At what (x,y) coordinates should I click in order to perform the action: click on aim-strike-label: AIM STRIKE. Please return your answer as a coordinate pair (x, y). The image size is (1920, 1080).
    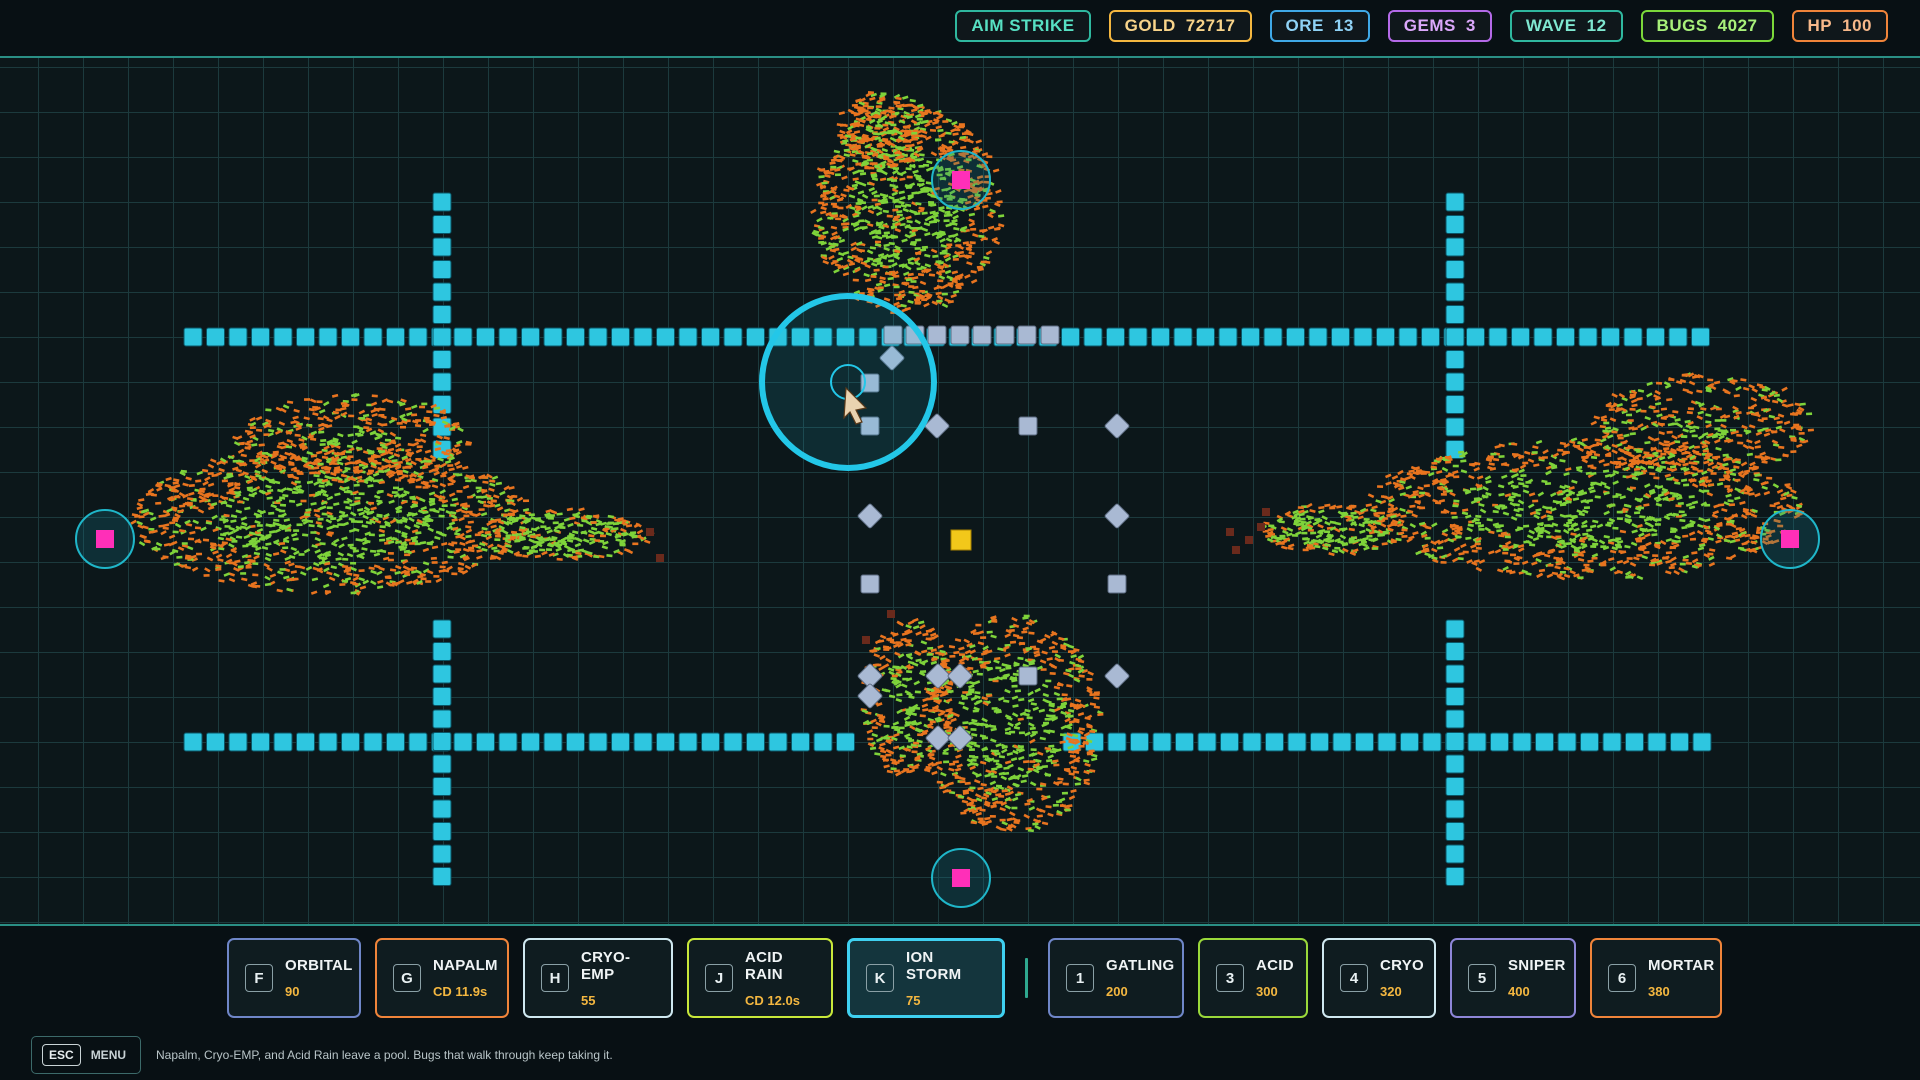
    Looking at the image, I should click on (1023, 25).